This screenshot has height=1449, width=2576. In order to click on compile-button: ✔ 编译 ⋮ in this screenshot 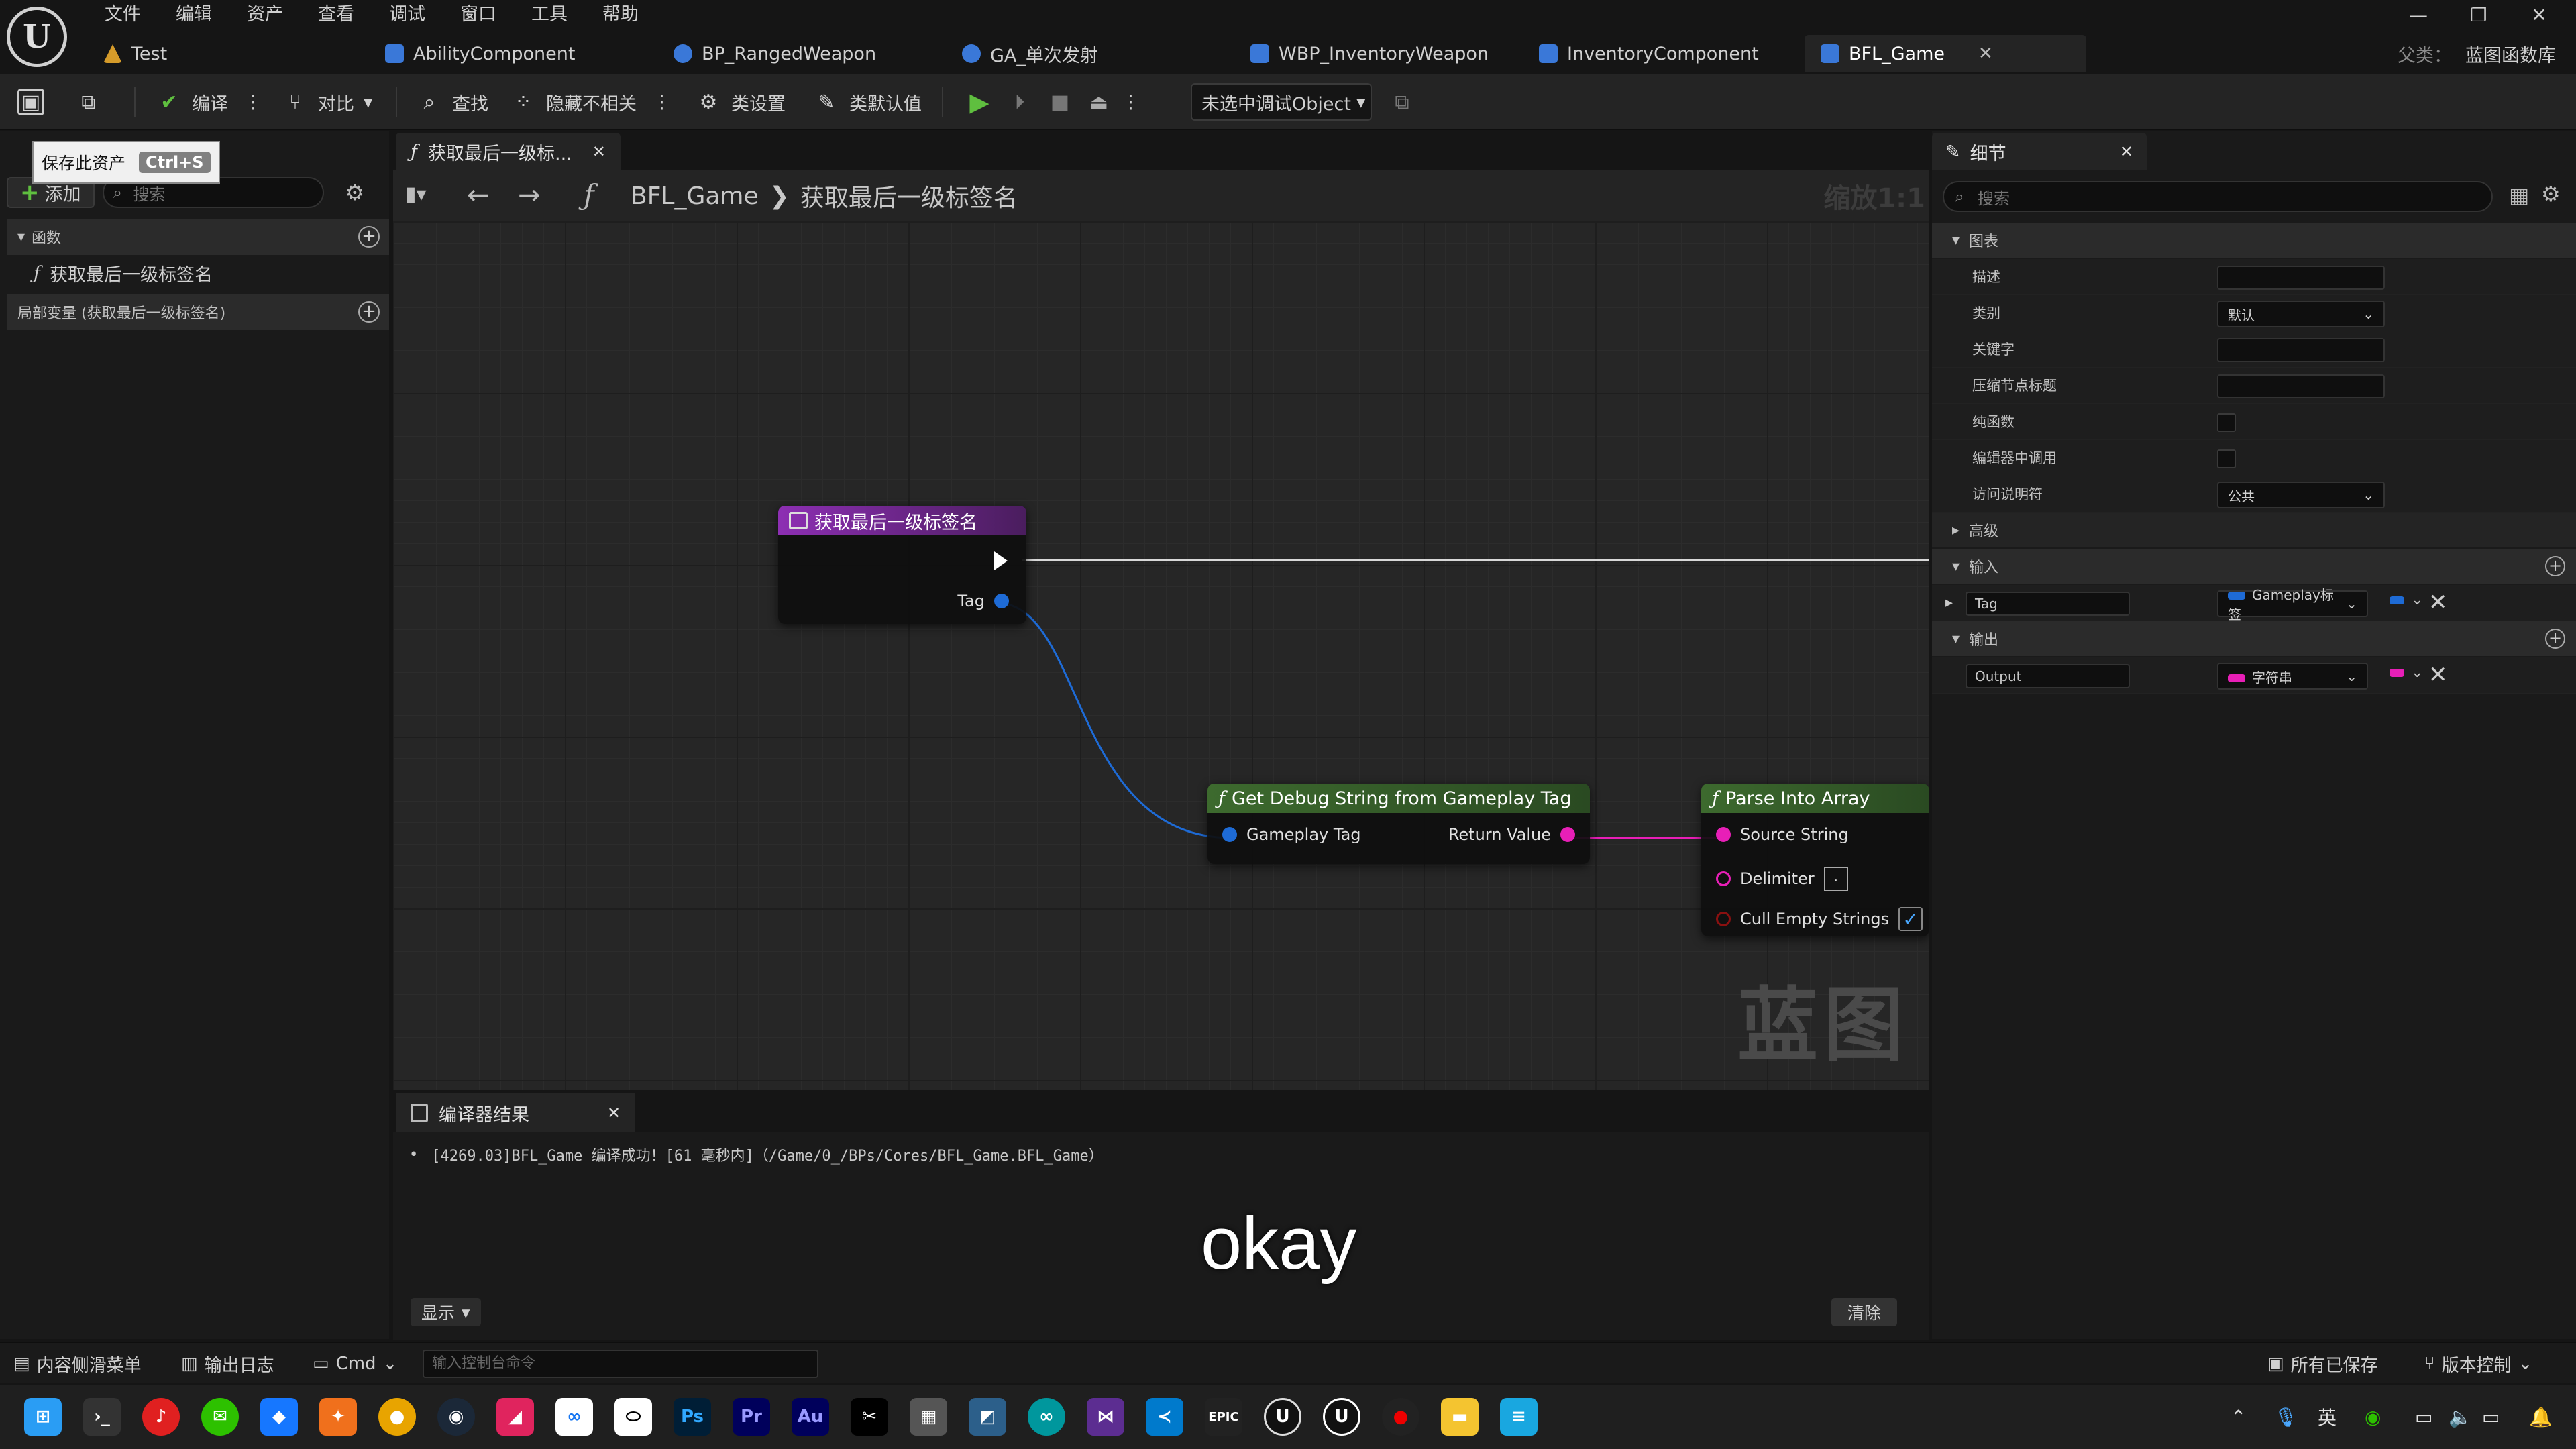, I will do `click(209, 102)`.